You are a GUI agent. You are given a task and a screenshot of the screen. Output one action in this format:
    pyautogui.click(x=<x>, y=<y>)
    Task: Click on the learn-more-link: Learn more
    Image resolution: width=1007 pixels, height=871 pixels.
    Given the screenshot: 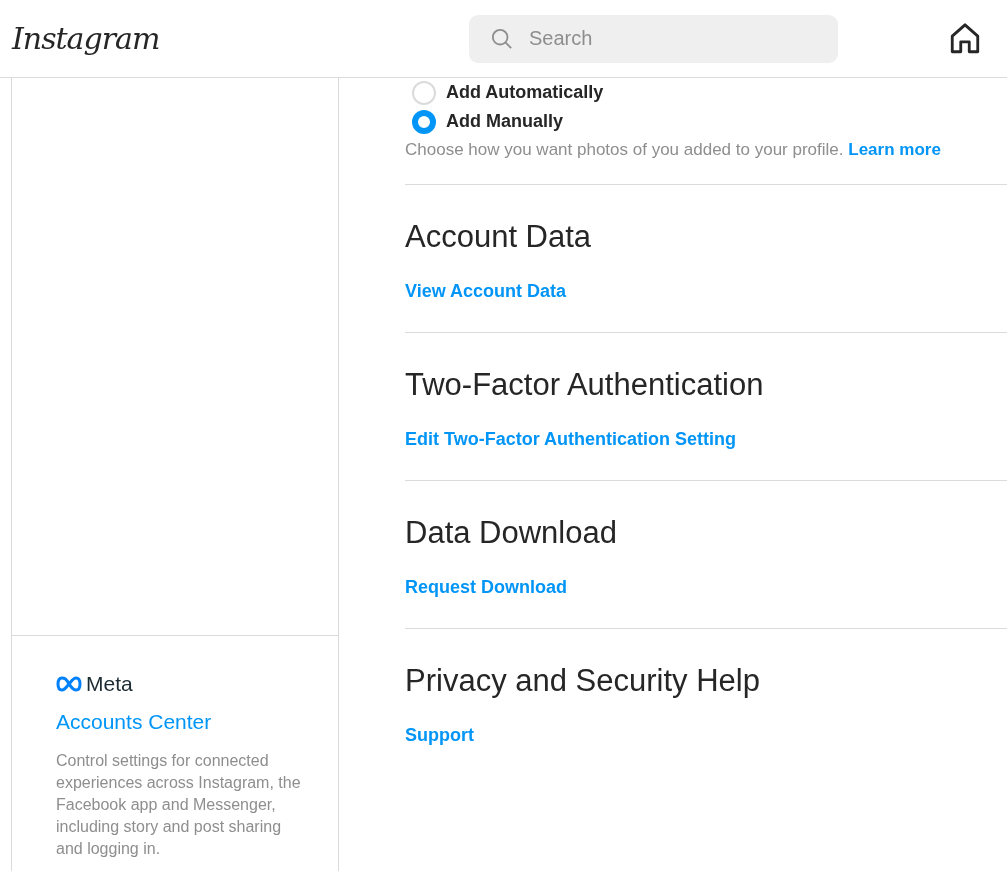 What is the action you would take?
    pyautogui.click(x=894, y=149)
    